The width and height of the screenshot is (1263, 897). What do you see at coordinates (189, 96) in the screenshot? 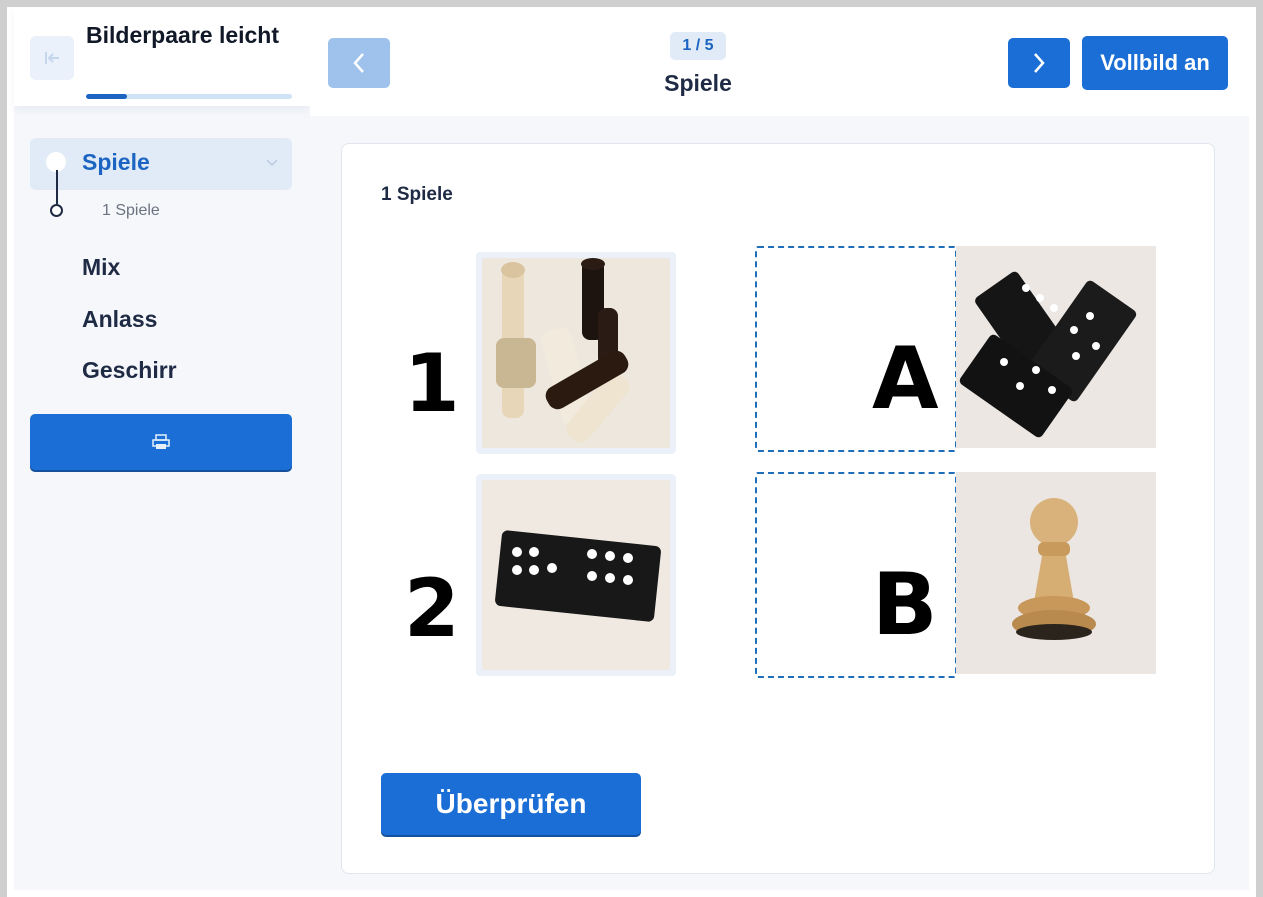
I see `course-progress` at bounding box center [189, 96].